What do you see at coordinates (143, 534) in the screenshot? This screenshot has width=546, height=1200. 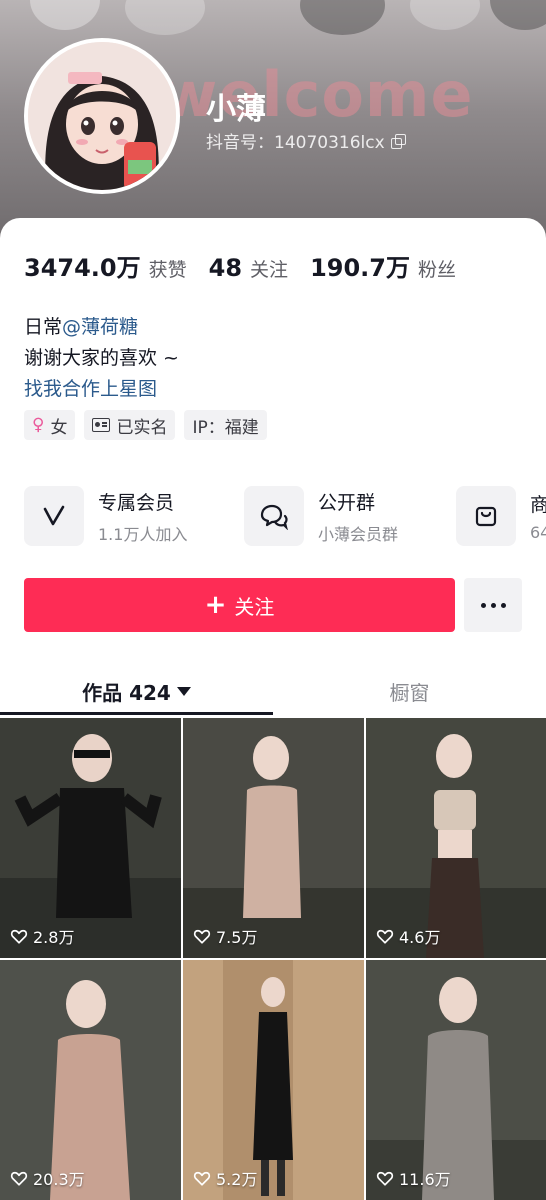 I see `feature-subtitle: 1.1万人加入` at bounding box center [143, 534].